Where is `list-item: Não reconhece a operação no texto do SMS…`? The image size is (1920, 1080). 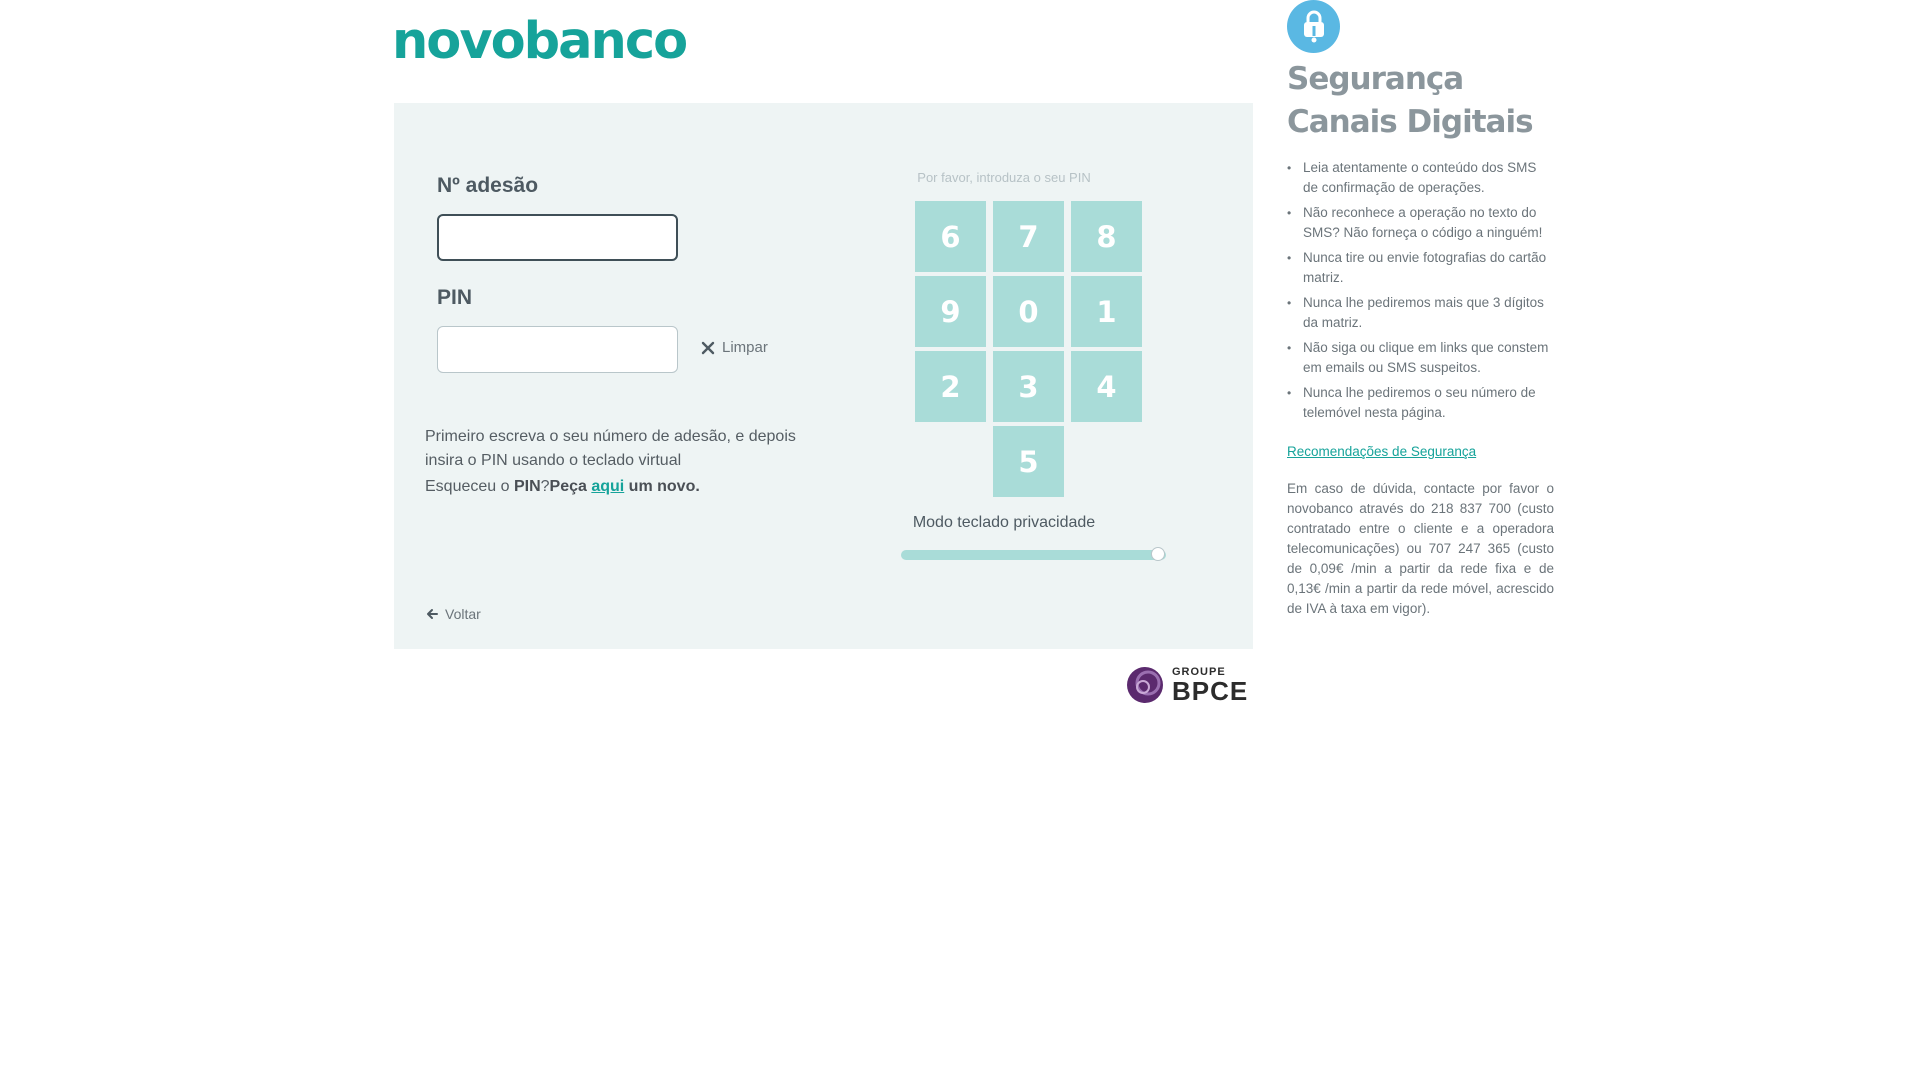
list-item: Não reconhece a operação no texto do SMS… is located at coordinates (1420, 223).